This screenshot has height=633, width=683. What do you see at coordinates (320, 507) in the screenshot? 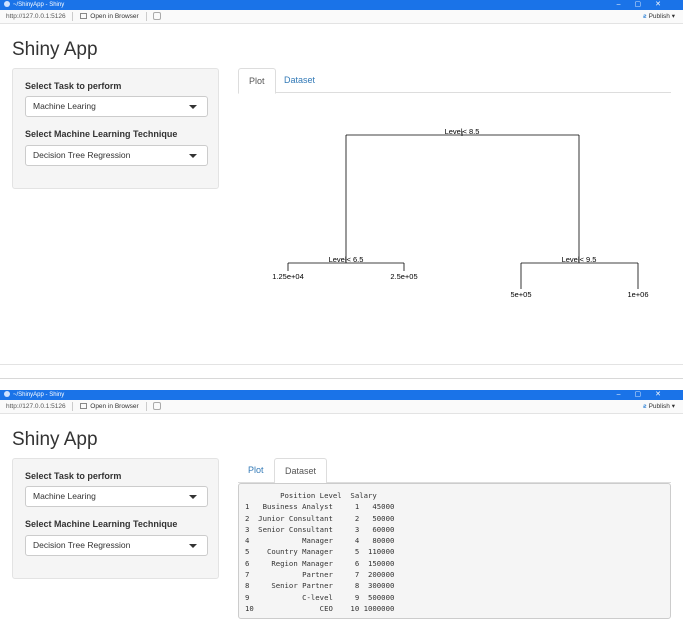
I see `dataset-row: 1 Business Analyst 1 45000` at bounding box center [320, 507].